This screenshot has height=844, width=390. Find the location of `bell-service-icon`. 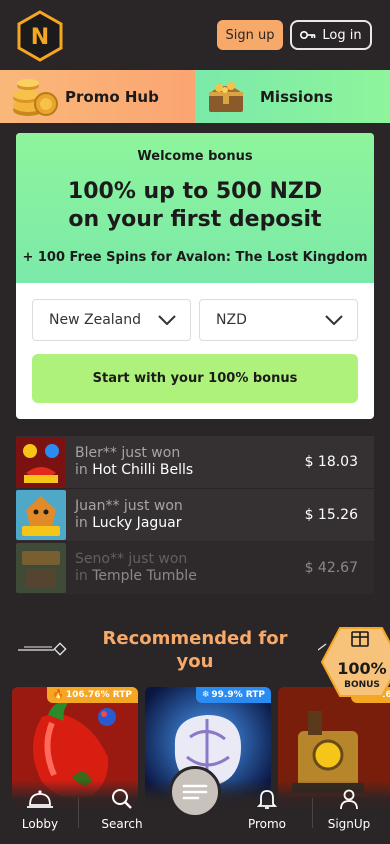

bell-service-icon is located at coordinates (40, 799).